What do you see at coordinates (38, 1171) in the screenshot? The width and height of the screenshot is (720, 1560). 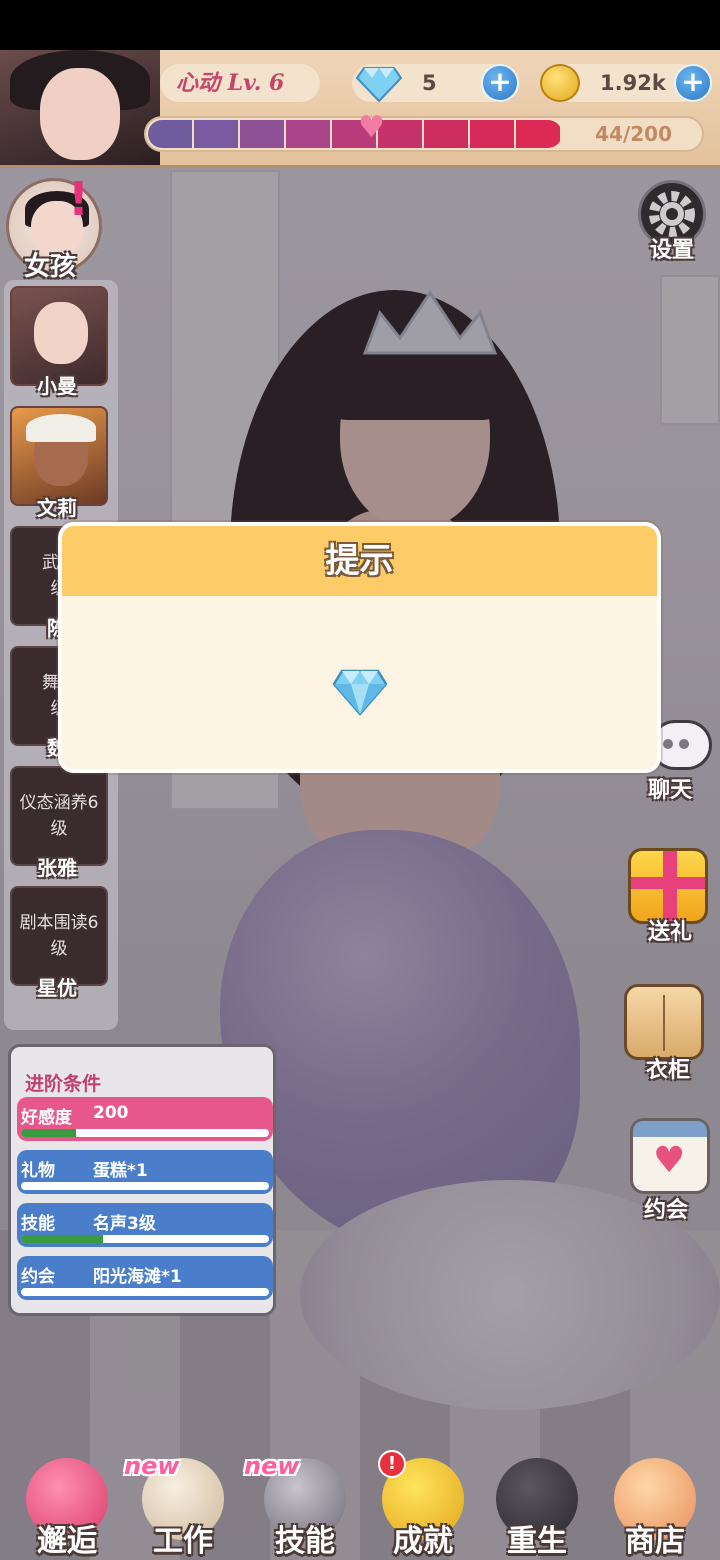 I see `requirement-key: 礼物` at bounding box center [38, 1171].